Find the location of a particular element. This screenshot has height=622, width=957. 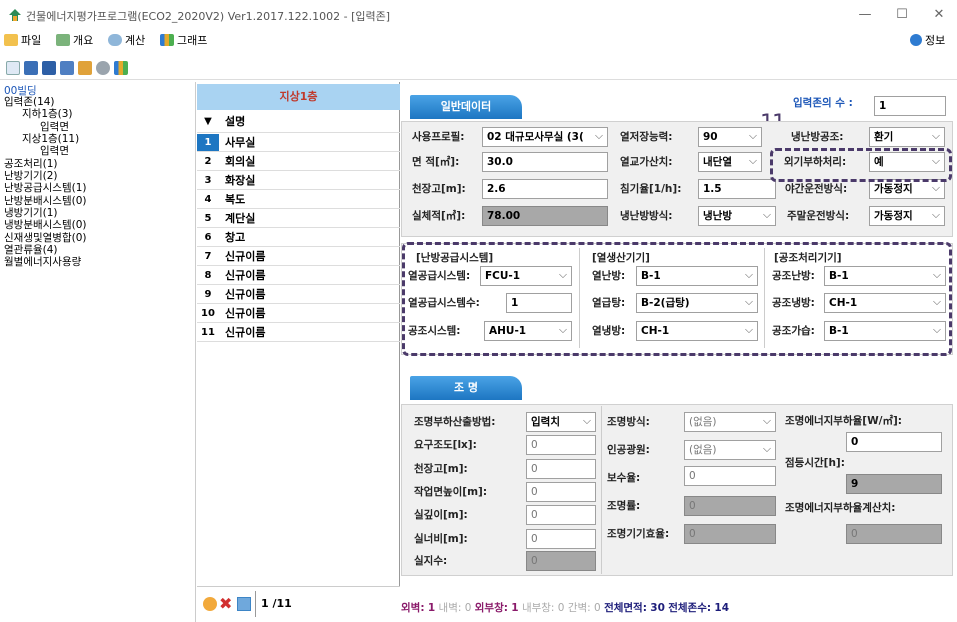

maint-field: 0 is located at coordinates (730, 476).